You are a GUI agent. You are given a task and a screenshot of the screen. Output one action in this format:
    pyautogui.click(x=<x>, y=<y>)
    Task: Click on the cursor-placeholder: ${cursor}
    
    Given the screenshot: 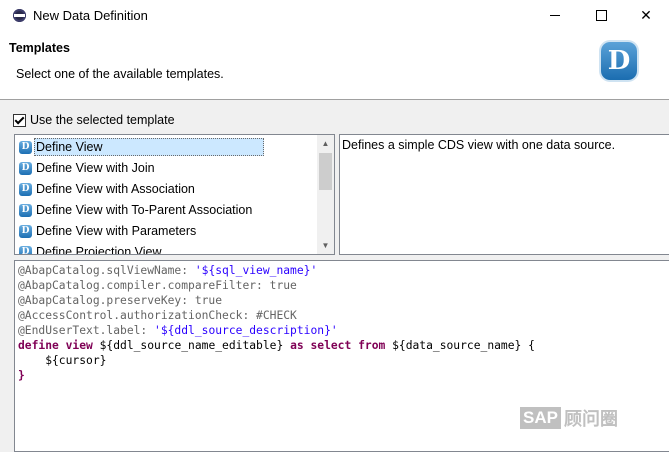 What is the action you would take?
    pyautogui.click(x=62, y=360)
    